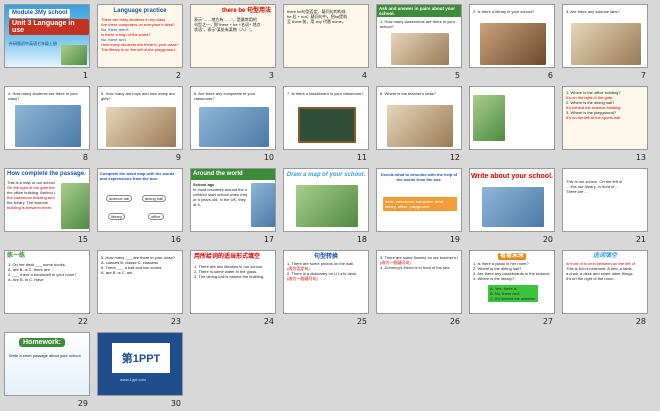 The height and width of the screenshot is (411, 660). I want to click on slide-text-line: at 5., so click(197, 204).